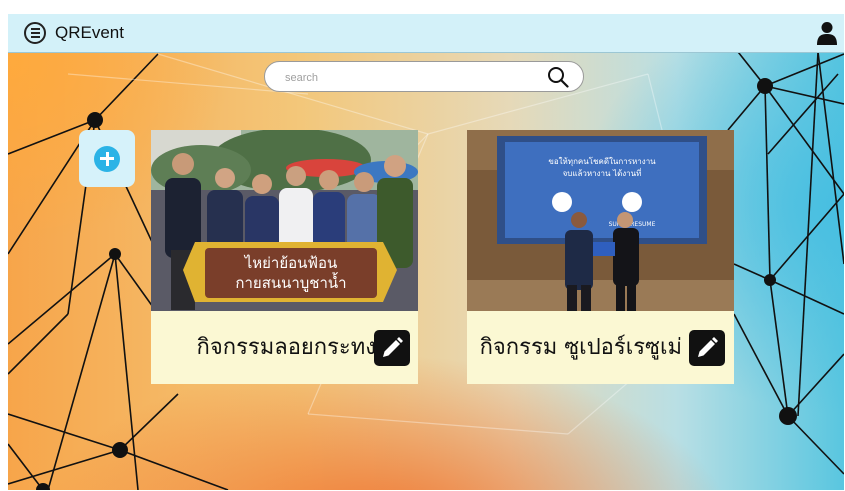  Describe the element at coordinates (580, 347) in the screenshot. I see `event-title: กิจกรรม ซูเปอร์เรซูเม่` at that location.